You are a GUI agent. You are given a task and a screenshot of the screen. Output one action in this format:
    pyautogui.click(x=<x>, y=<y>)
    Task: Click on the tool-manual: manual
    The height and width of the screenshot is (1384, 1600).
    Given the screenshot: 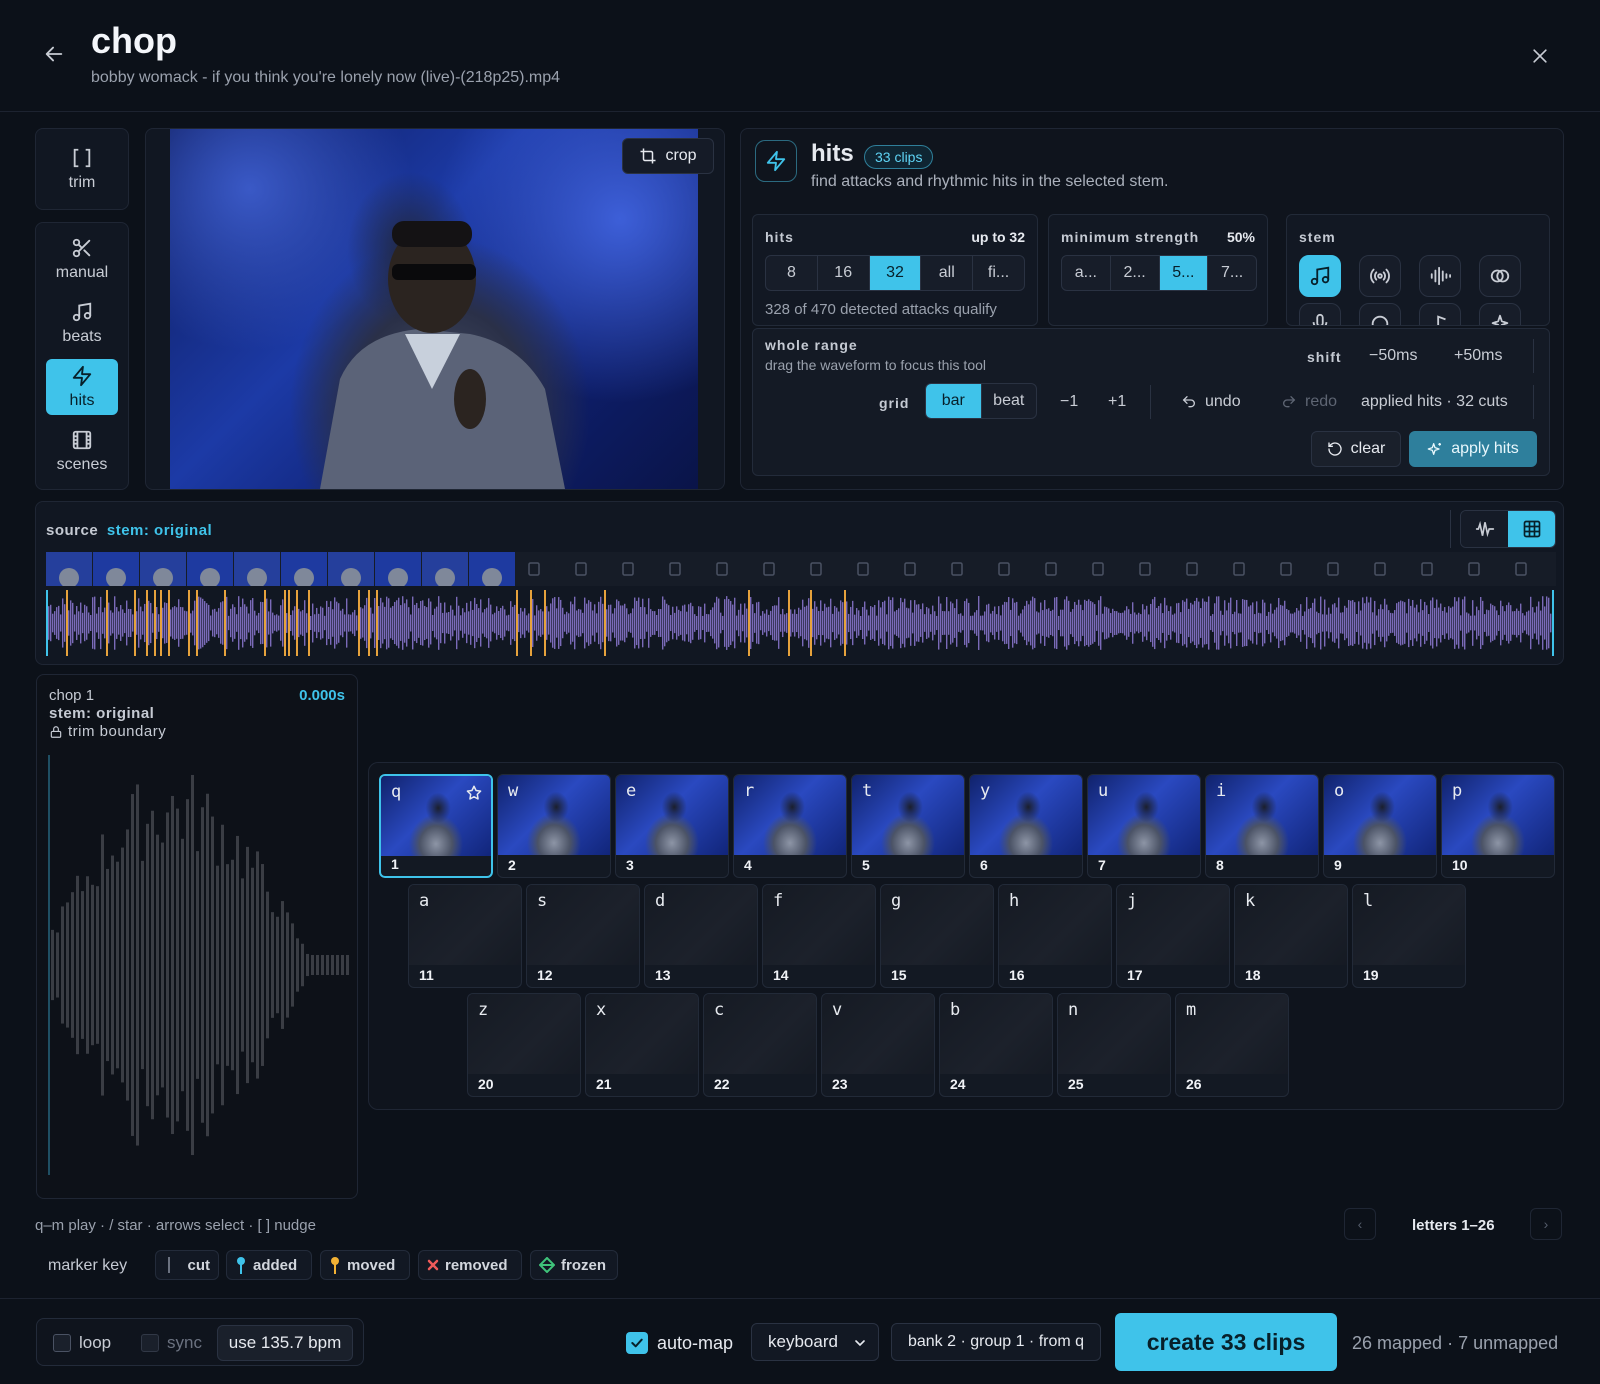 What is the action you would take?
    pyautogui.click(x=82, y=259)
    